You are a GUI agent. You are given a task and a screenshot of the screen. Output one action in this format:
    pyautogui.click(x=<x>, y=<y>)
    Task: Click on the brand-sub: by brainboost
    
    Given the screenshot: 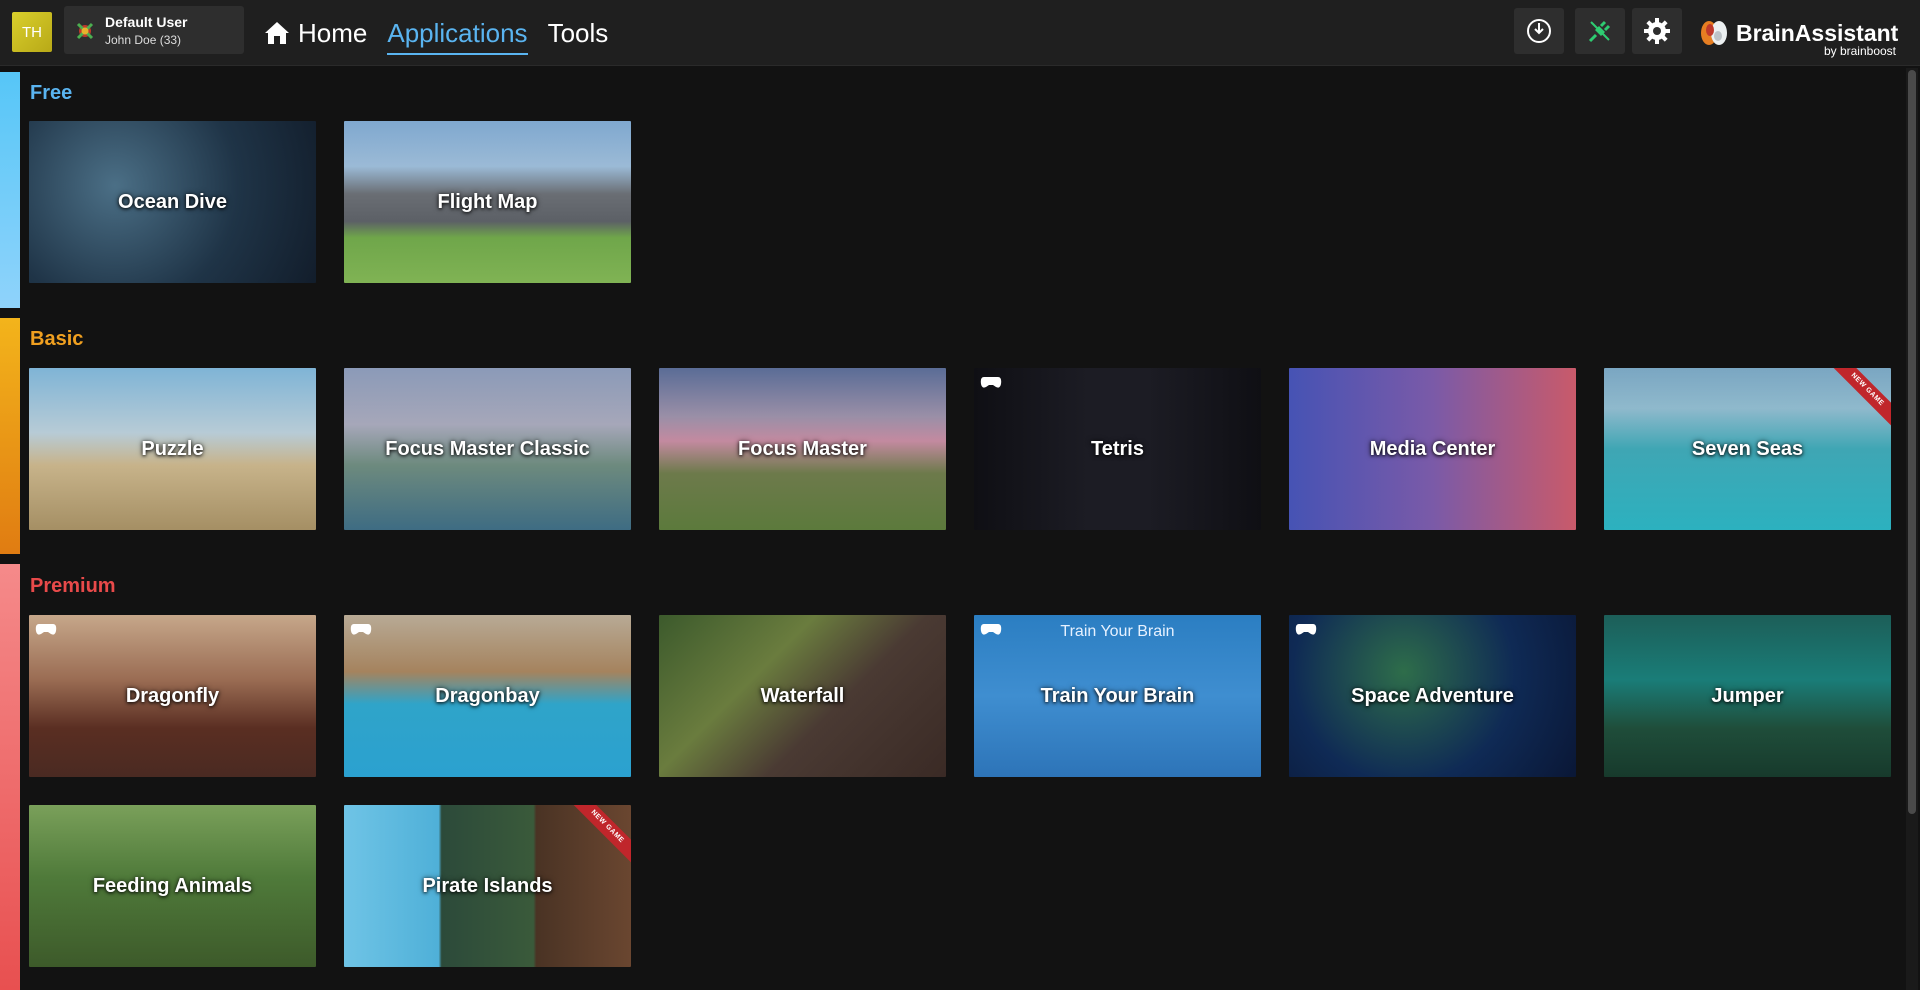 What is the action you would take?
    pyautogui.click(x=1859, y=51)
    